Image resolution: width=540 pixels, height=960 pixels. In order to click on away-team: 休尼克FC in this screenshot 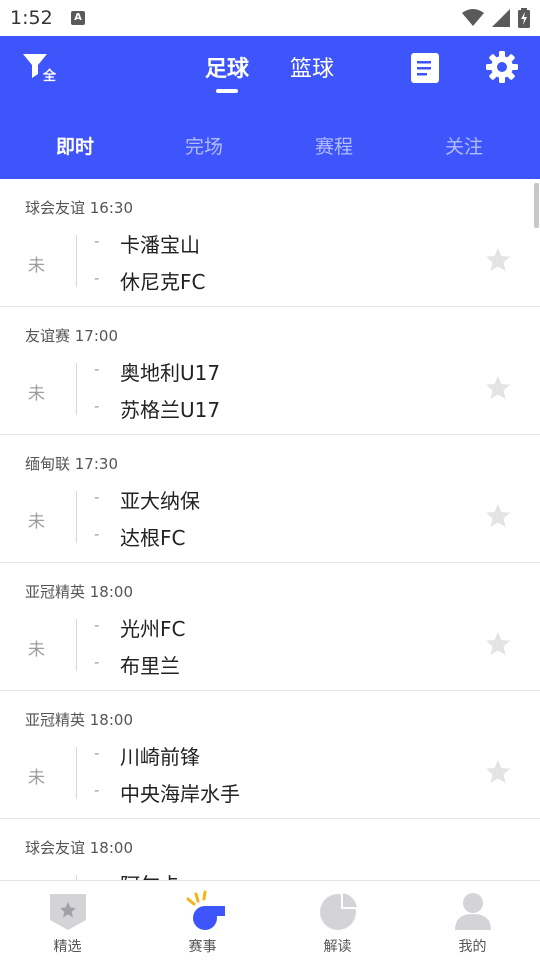, I will do `click(163, 282)`.